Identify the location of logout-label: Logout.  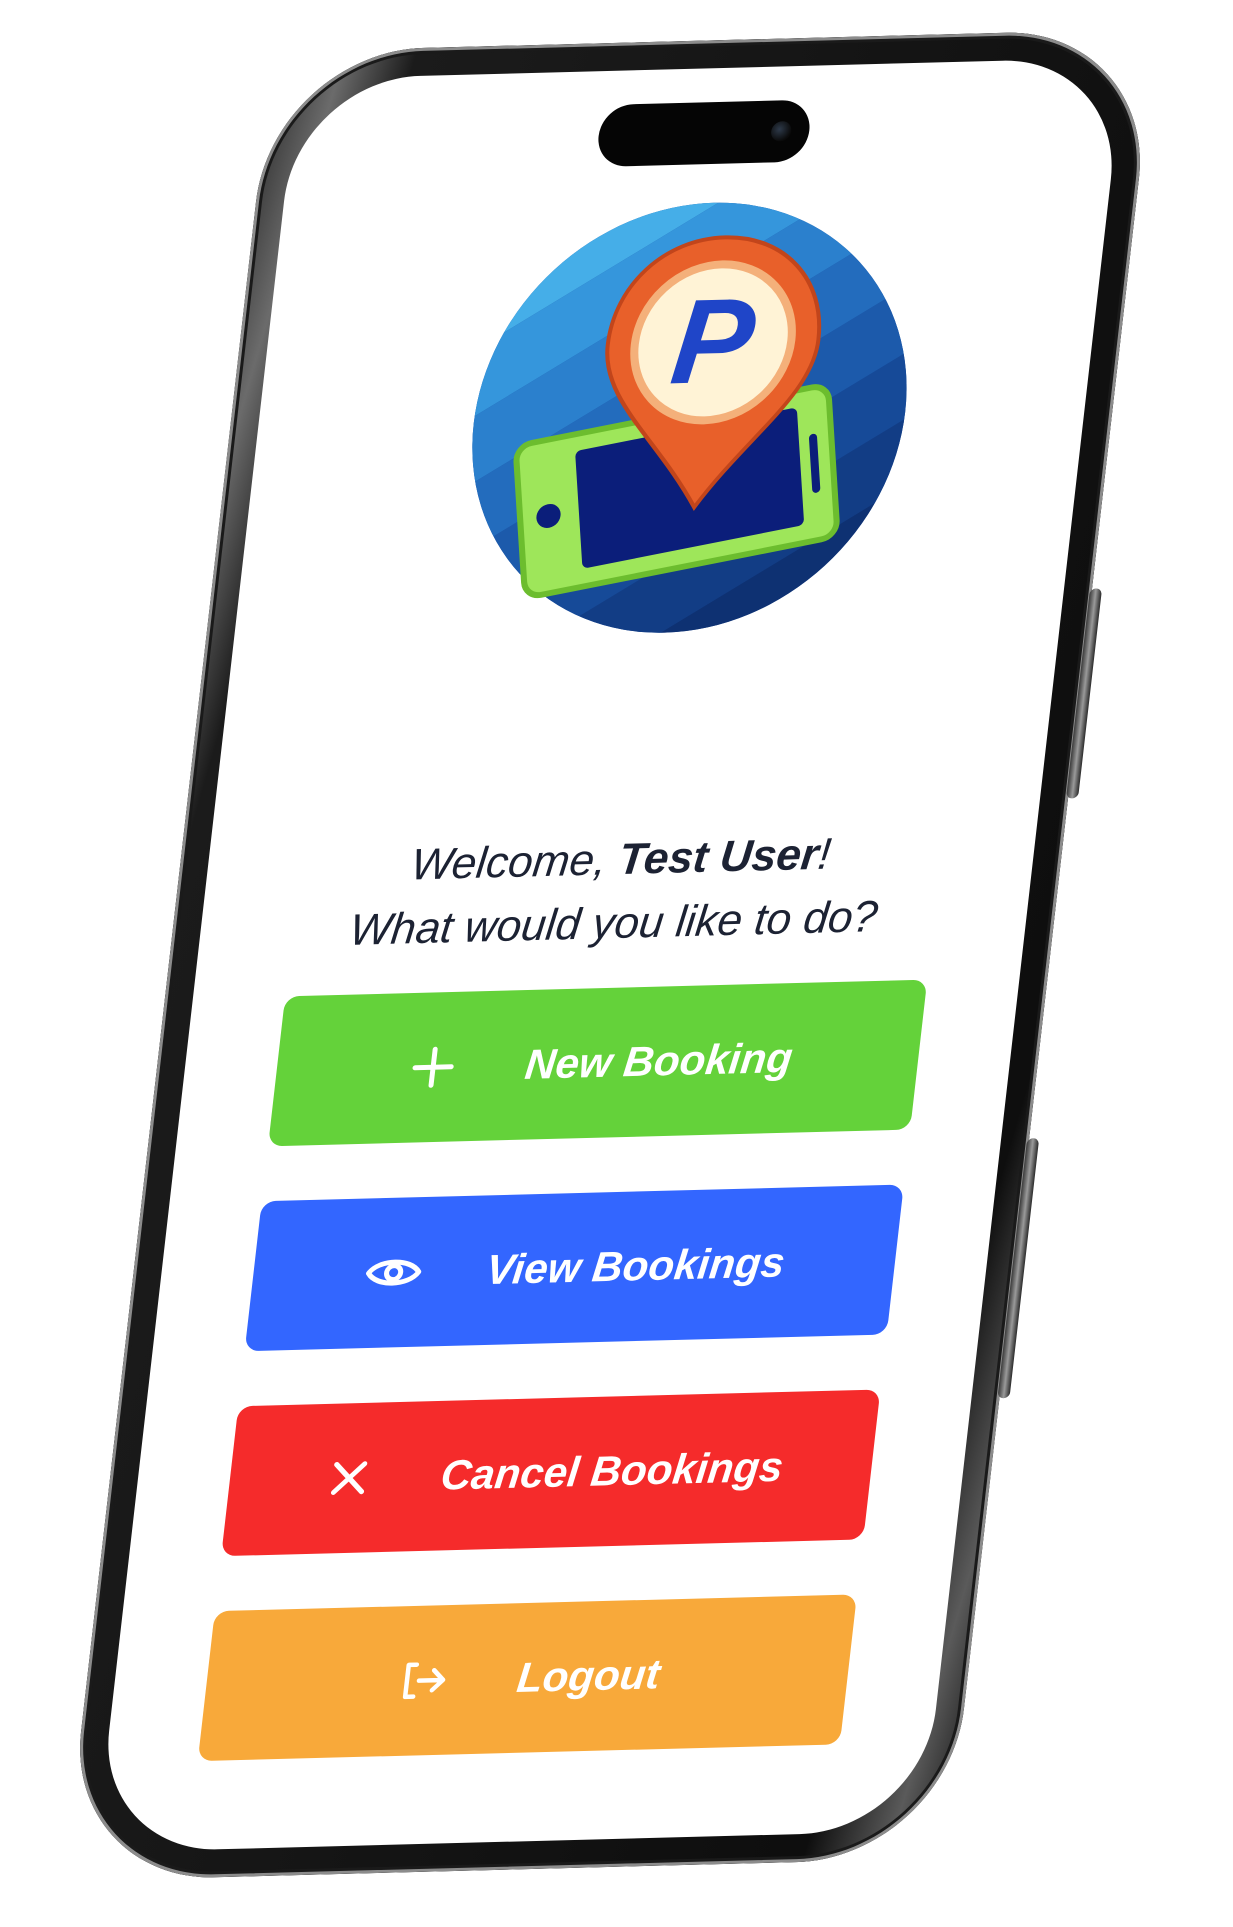
(588, 1676).